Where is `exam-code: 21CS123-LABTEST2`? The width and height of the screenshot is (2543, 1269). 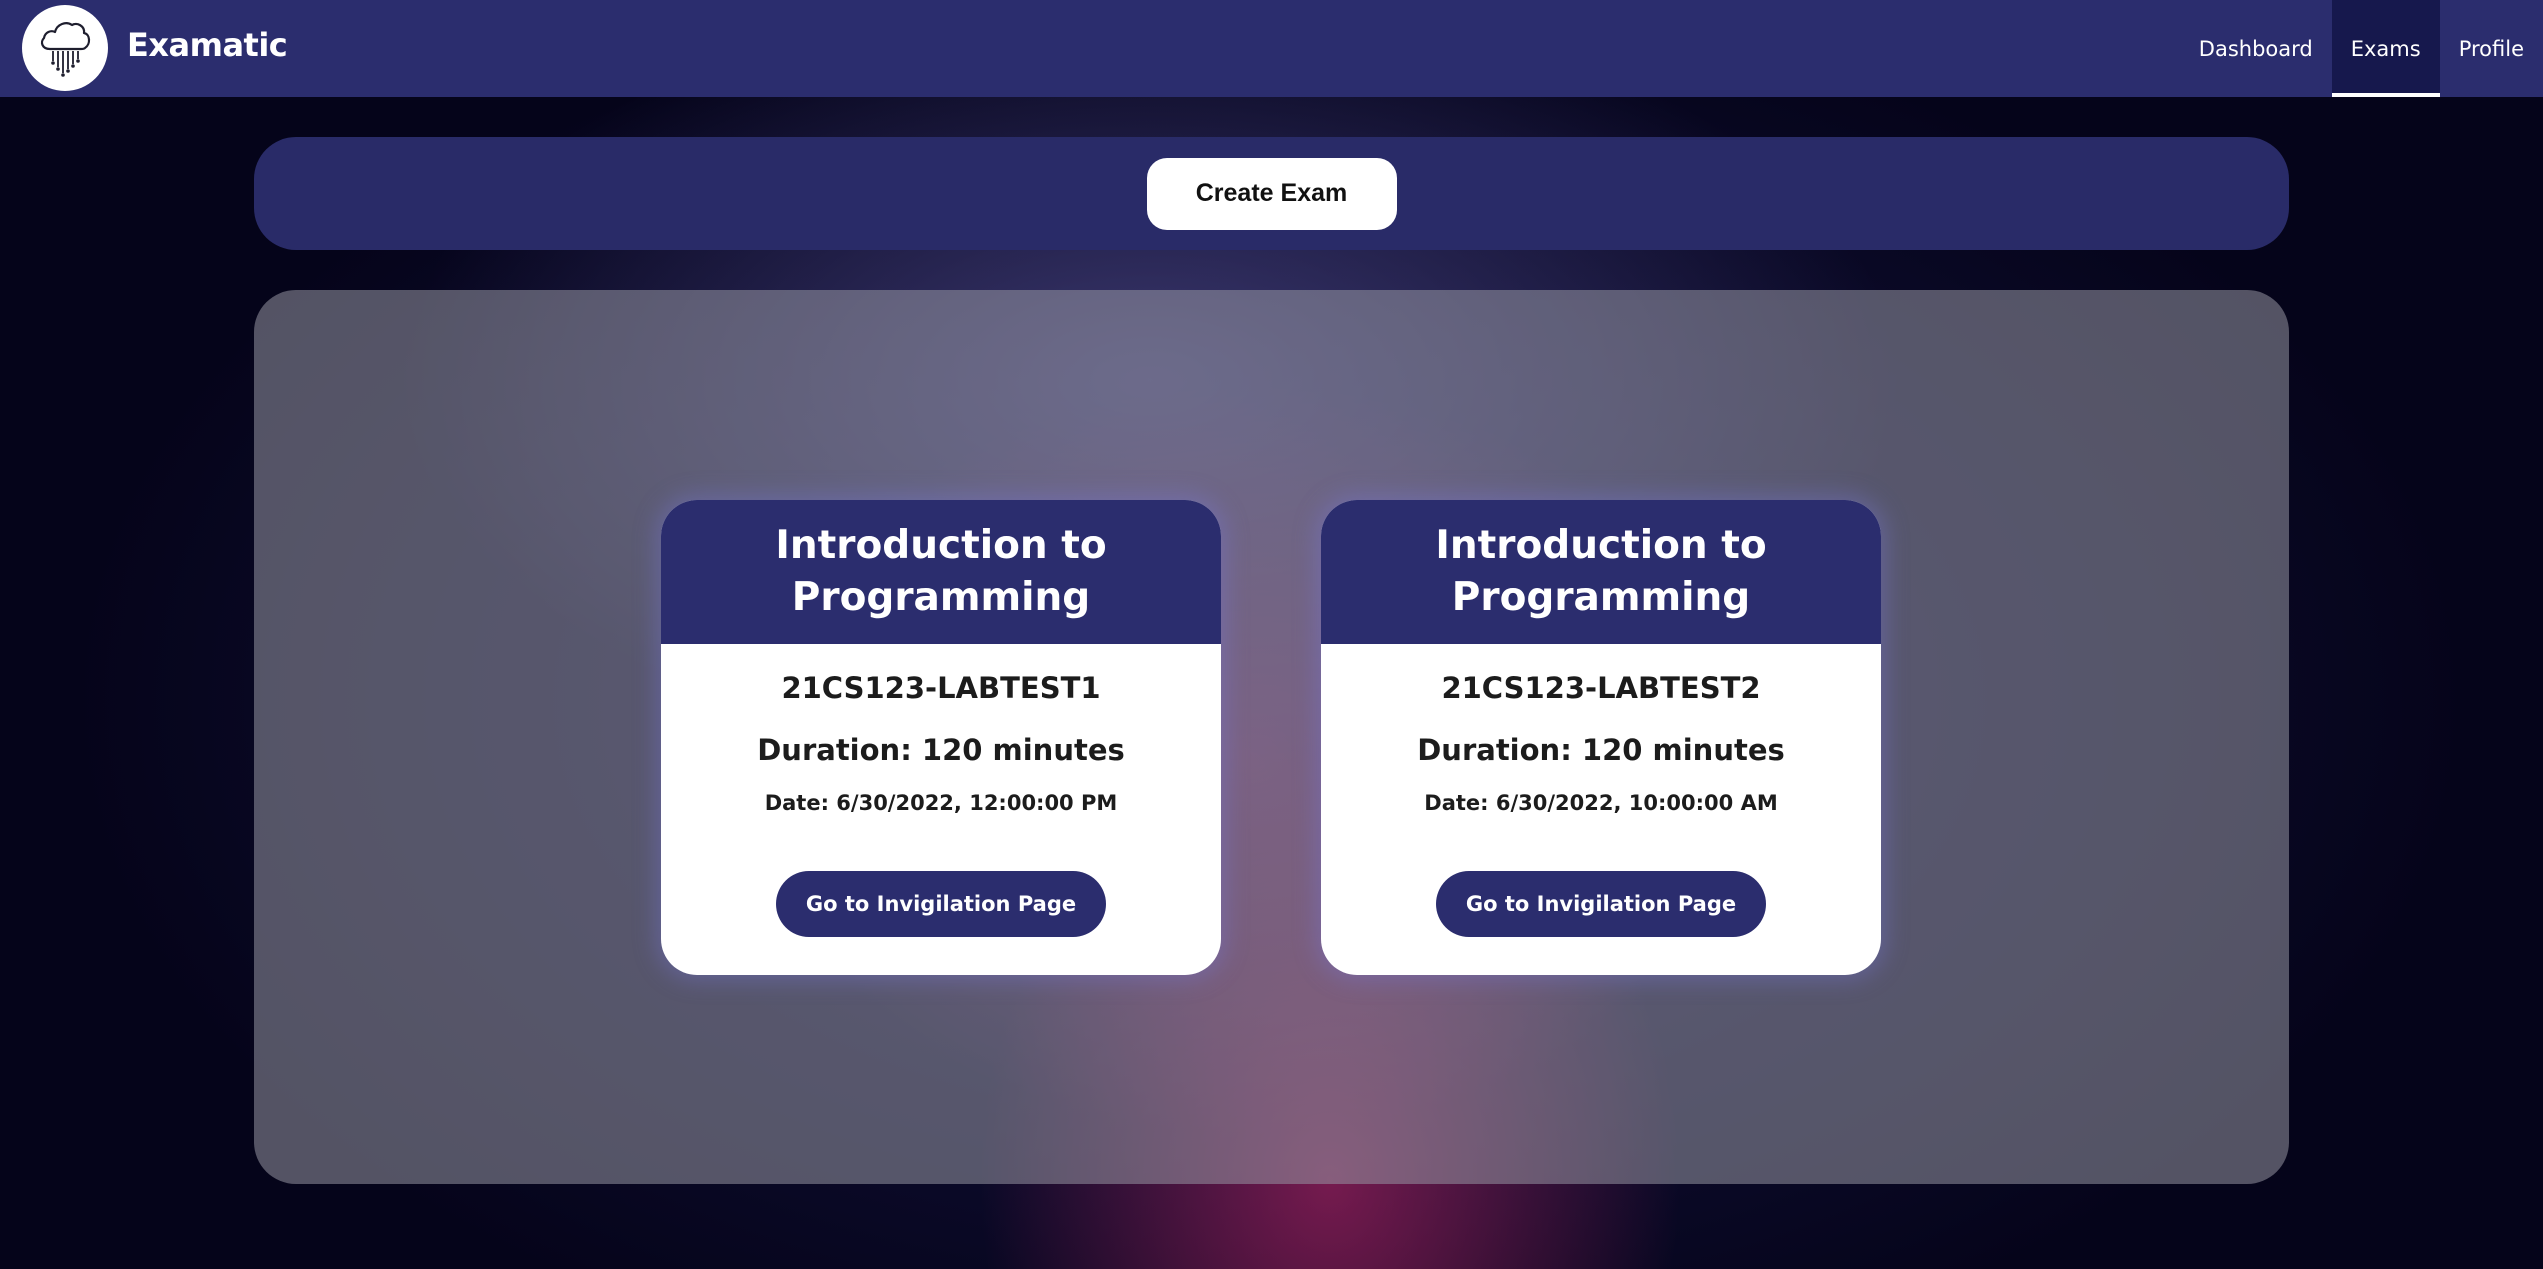
exam-code: 21CS123-LABTEST2 is located at coordinates (1601, 688).